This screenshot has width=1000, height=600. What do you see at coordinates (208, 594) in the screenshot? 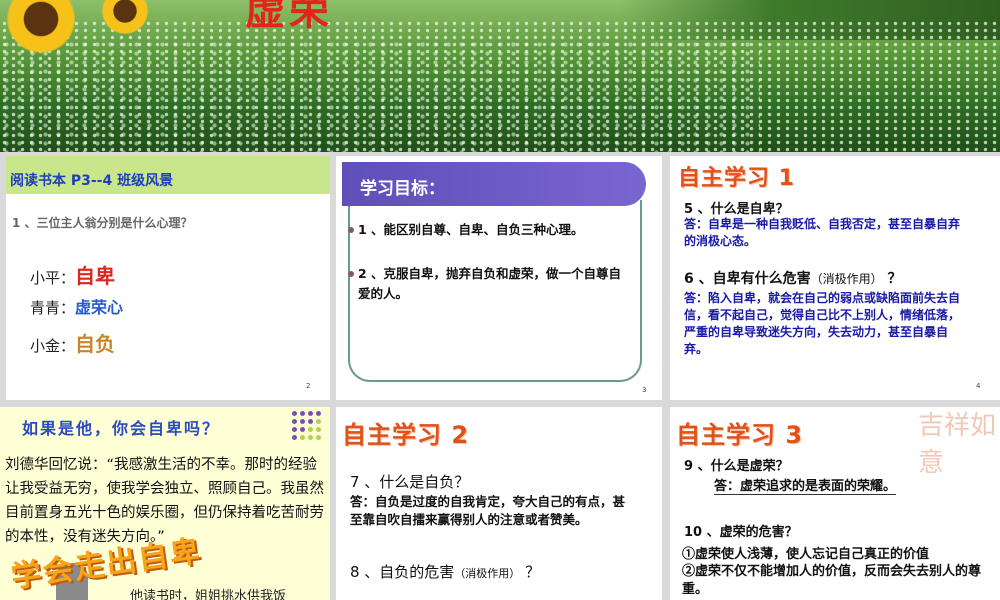
I see `case-caption: 他读书时，姐姐挑水供我饭` at bounding box center [208, 594].